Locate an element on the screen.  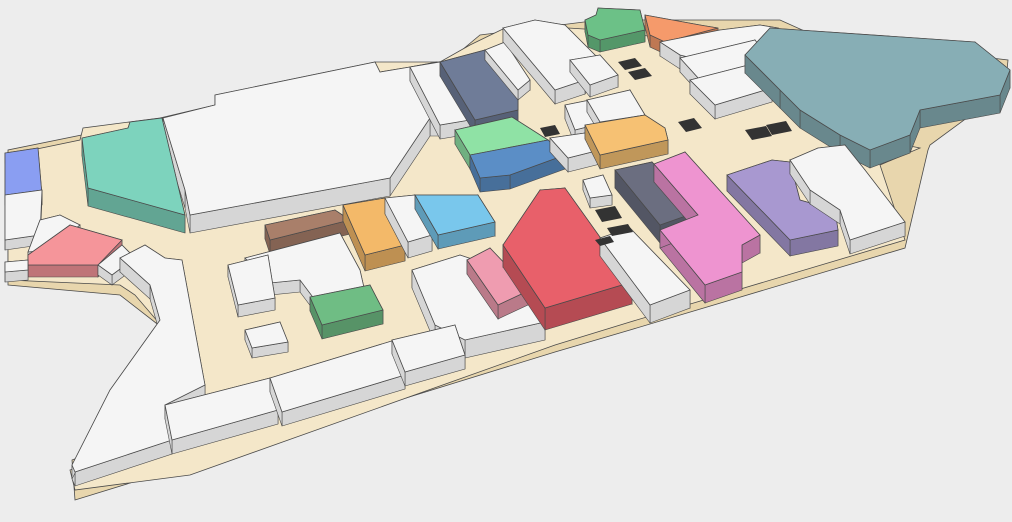
unit-neutral-left-c is located at coordinates (16, 271).